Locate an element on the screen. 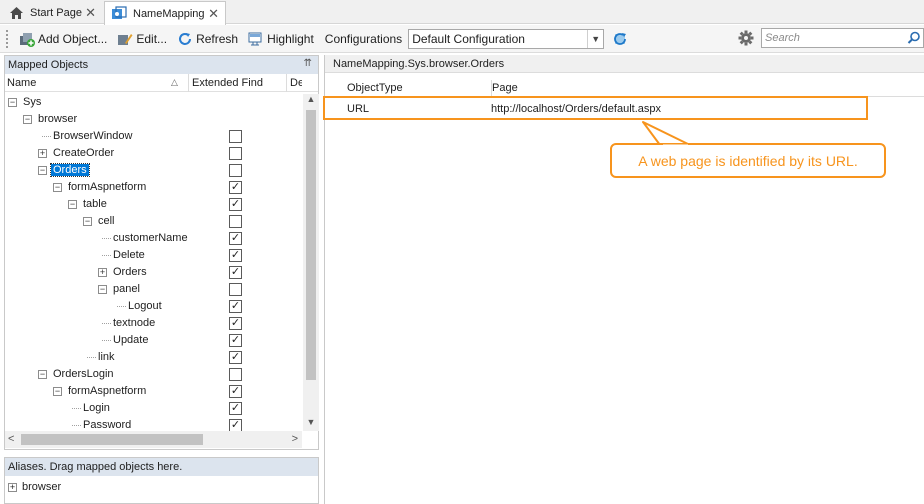 The width and height of the screenshot is (924, 504). column-header-description: De is located at coordinates (294, 82).